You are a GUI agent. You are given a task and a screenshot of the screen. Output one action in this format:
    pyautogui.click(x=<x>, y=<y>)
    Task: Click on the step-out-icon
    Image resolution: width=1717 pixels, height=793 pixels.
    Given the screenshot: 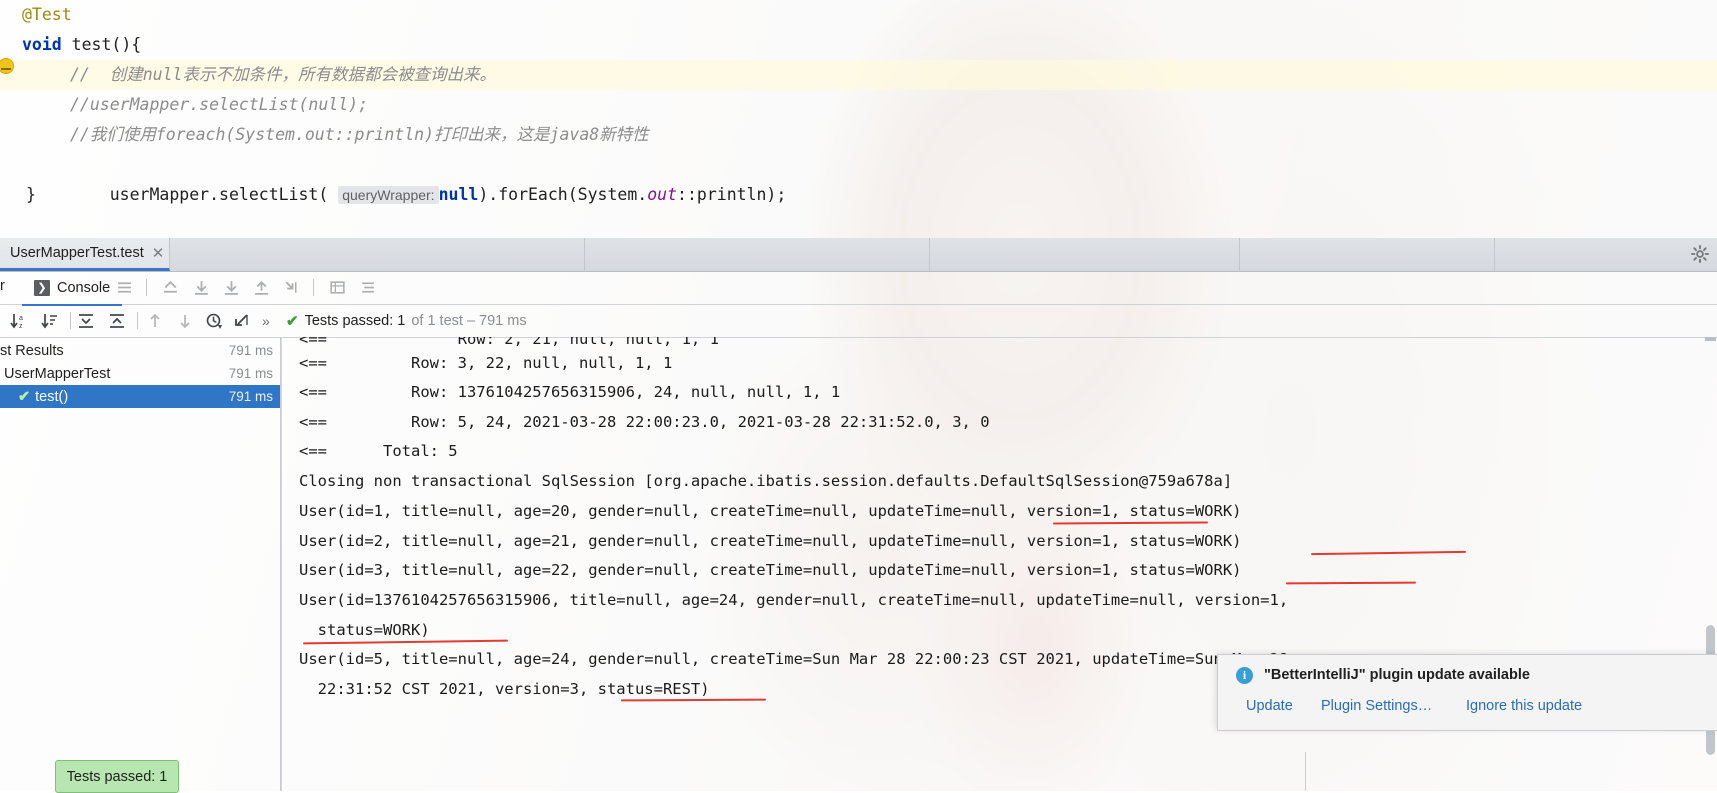 What is the action you would take?
    pyautogui.click(x=261, y=287)
    